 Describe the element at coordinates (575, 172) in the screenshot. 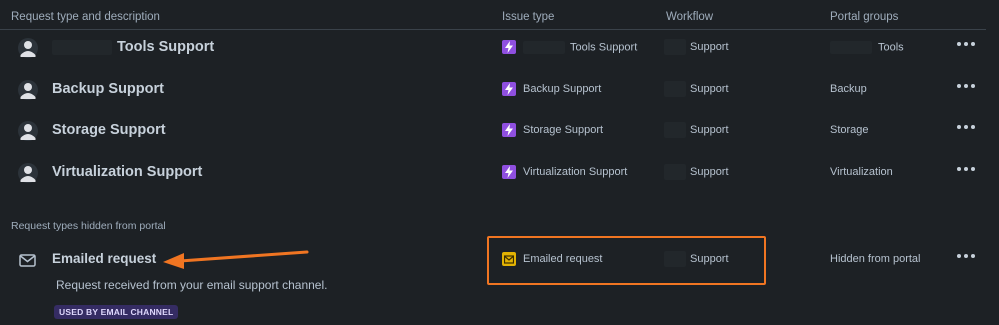

I see `issue-type-label: Virtualization Support` at that location.